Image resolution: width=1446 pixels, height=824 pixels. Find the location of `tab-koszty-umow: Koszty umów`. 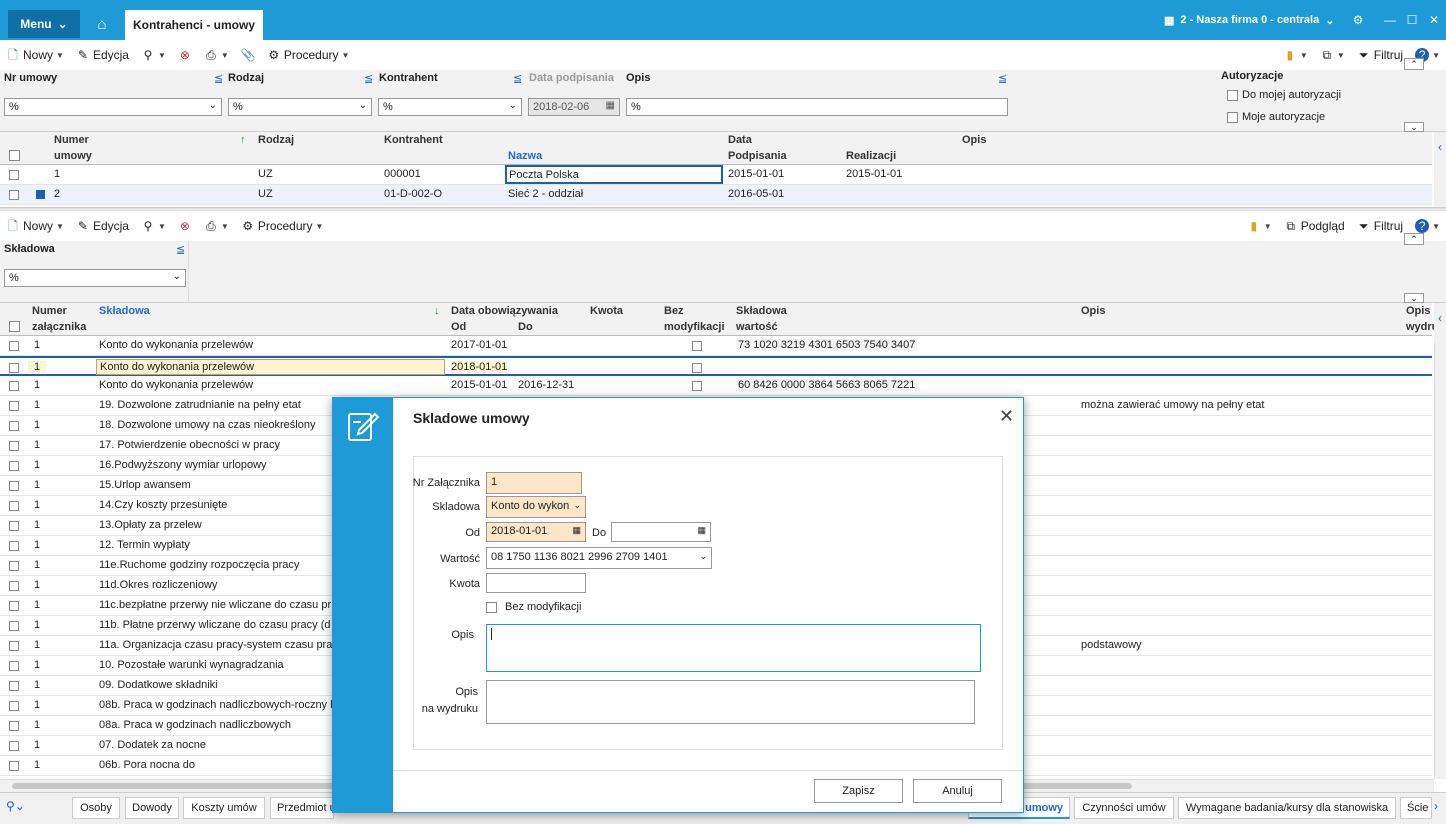

tab-koszty-umow: Koszty umów is located at coordinates (224, 808).